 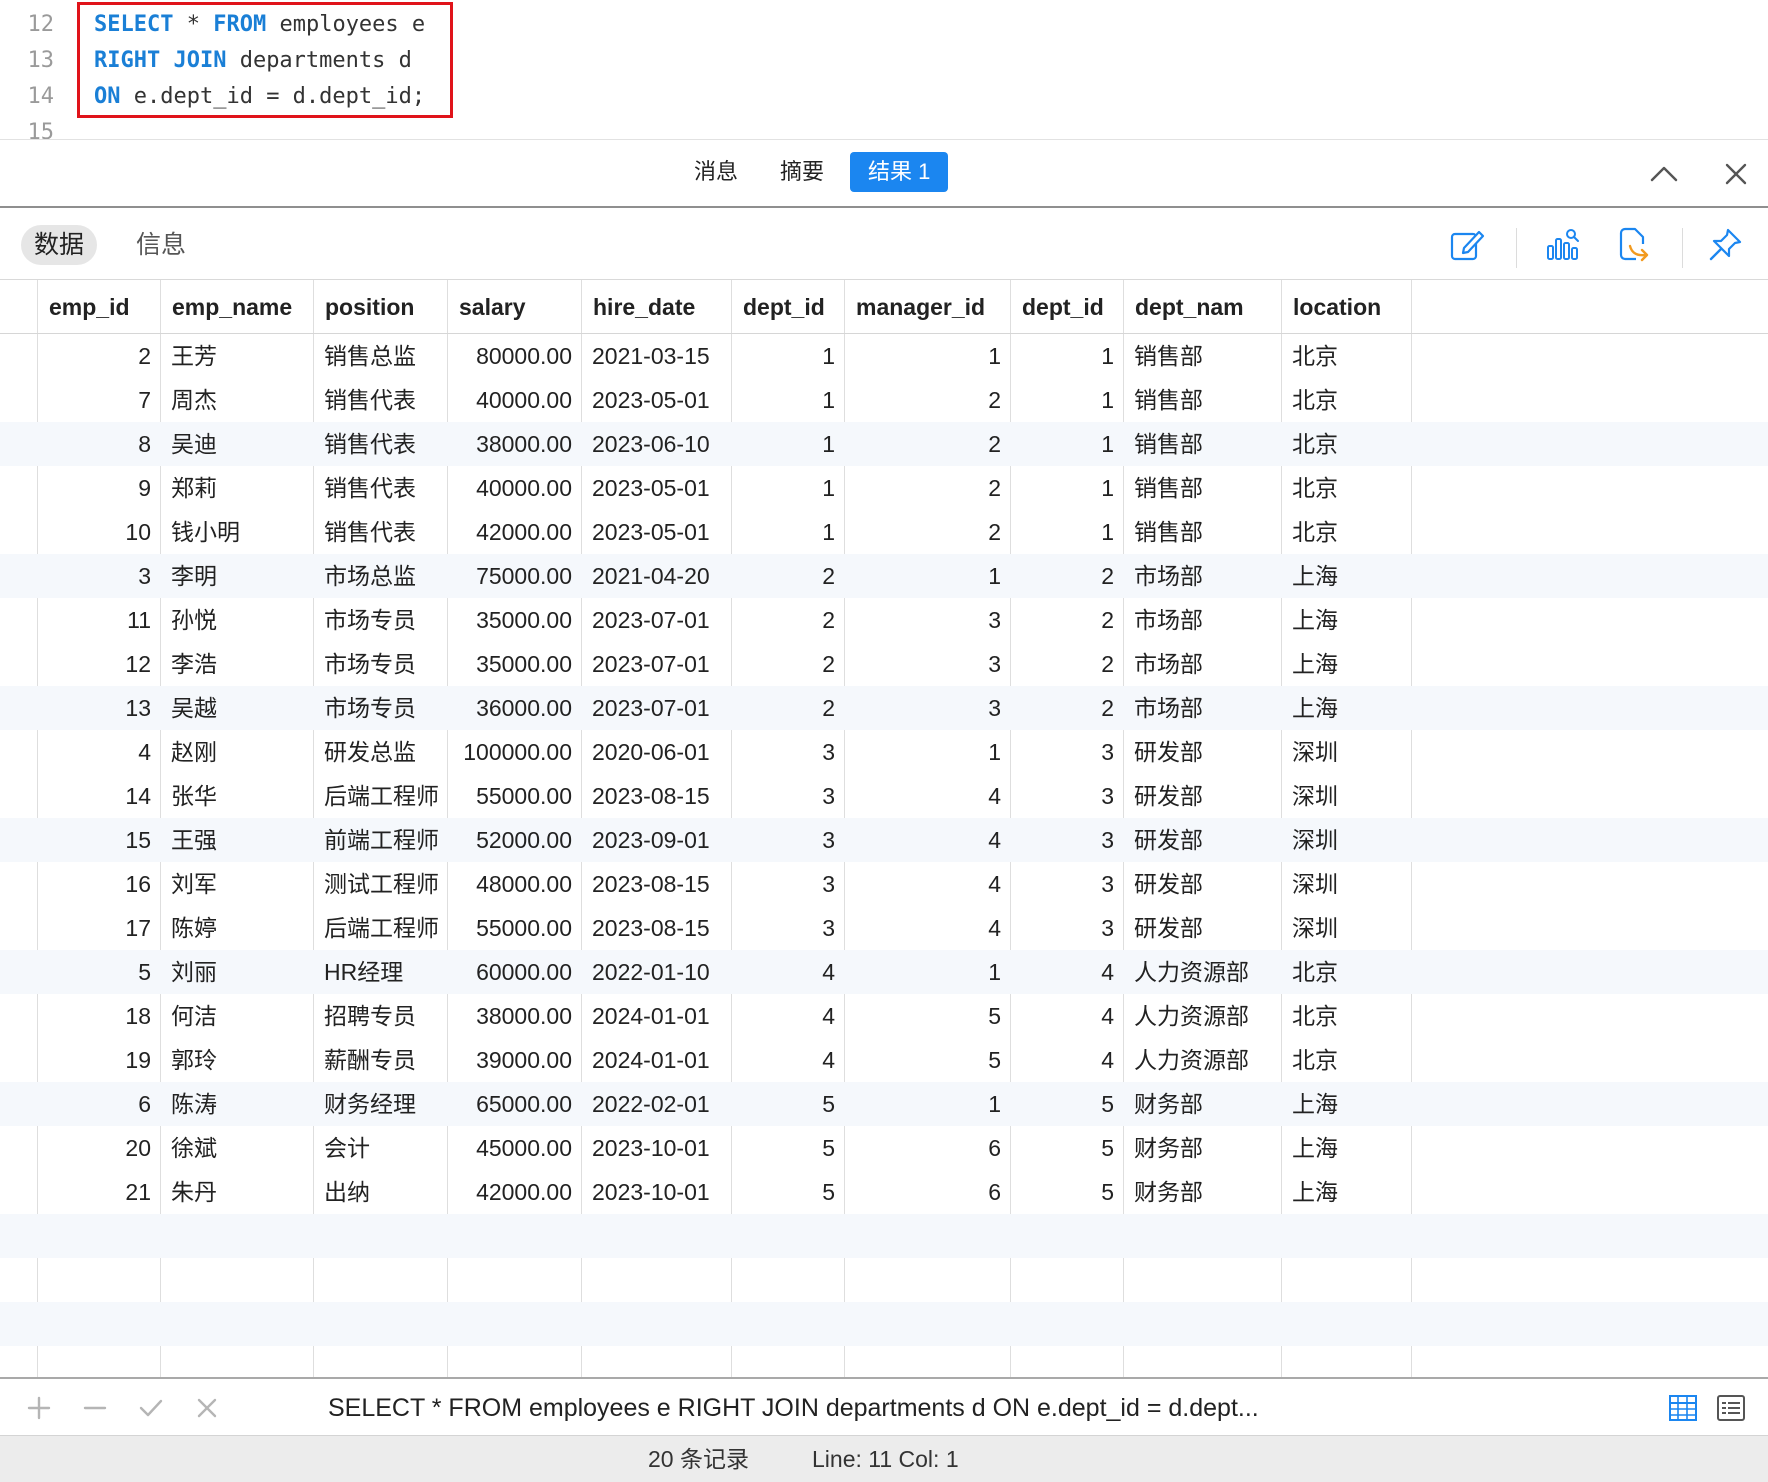 I want to click on table-cell-salary: 65000.00, so click(x=514, y=1104).